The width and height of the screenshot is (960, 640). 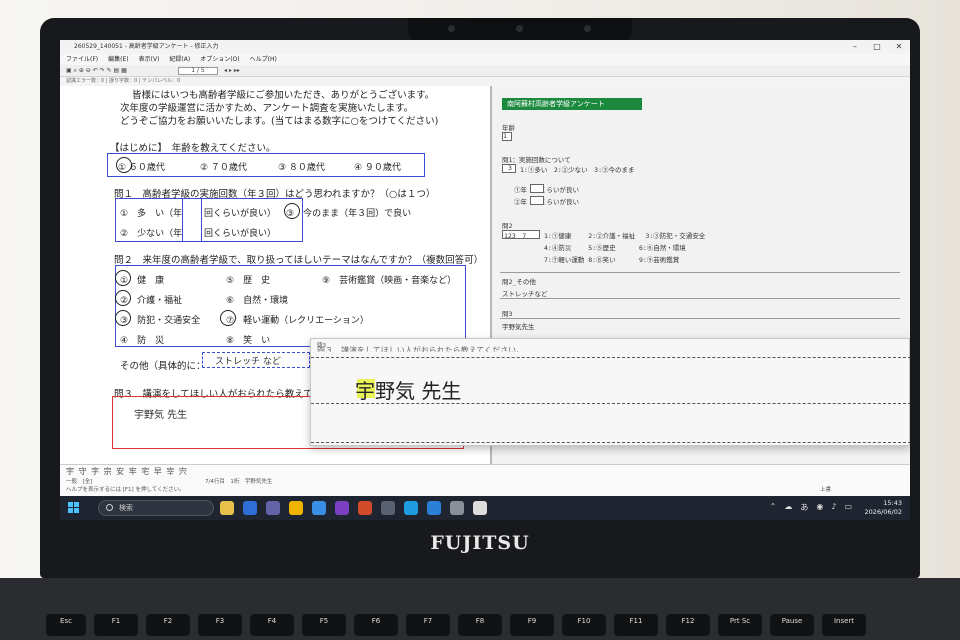 What do you see at coordinates (232, 71) in the screenshot?
I see `page-nav-icons: ◂ ▸ ▸▸` at bounding box center [232, 71].